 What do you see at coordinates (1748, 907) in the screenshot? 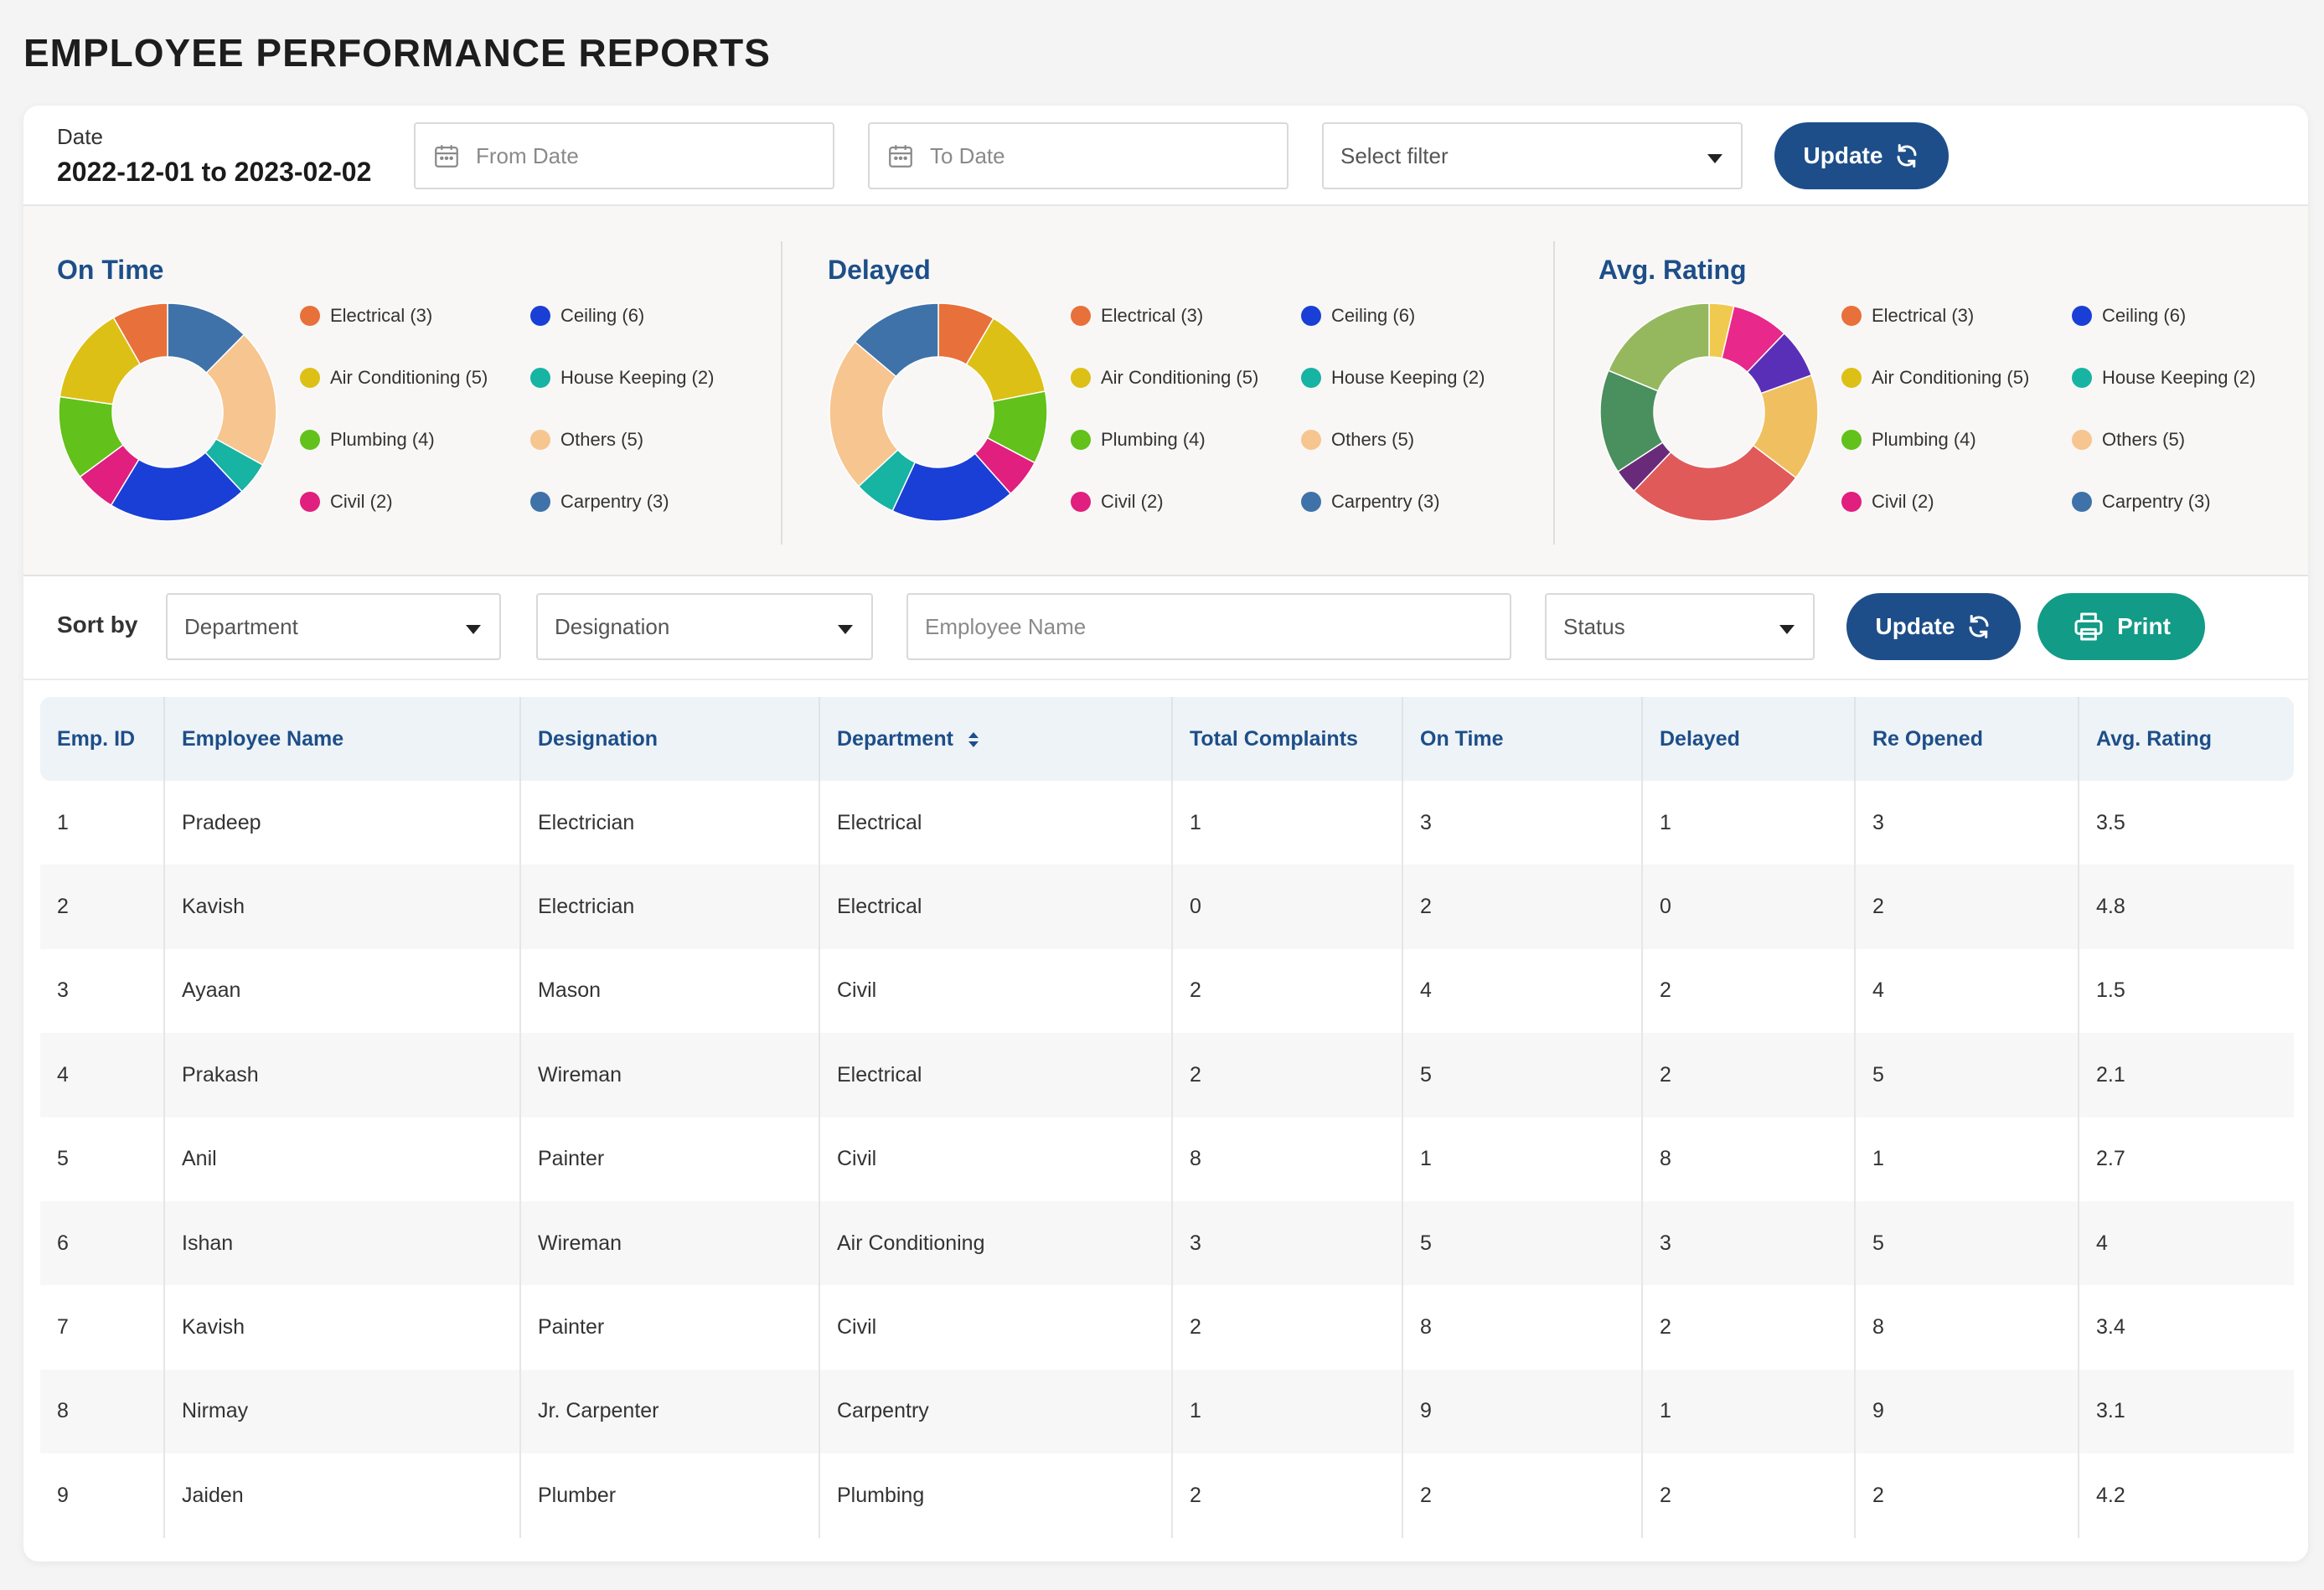
I see `table-cell: 0` at bounding box center [1748, 907].